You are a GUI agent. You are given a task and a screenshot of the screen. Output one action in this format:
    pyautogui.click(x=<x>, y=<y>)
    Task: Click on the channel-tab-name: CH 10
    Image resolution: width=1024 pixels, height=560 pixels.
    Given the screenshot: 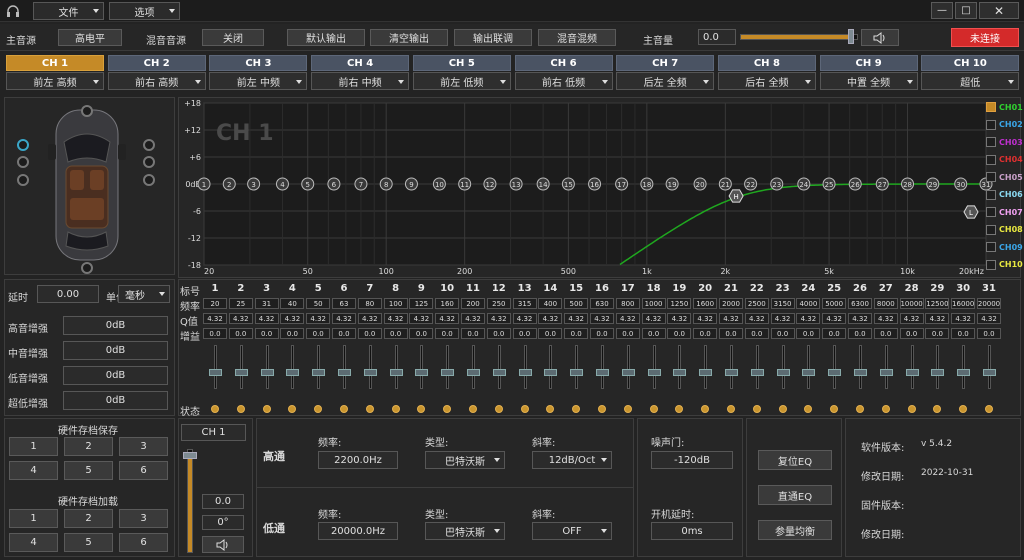 What is the action you would take?
    pyautogui.click(x=970, y=63)
    